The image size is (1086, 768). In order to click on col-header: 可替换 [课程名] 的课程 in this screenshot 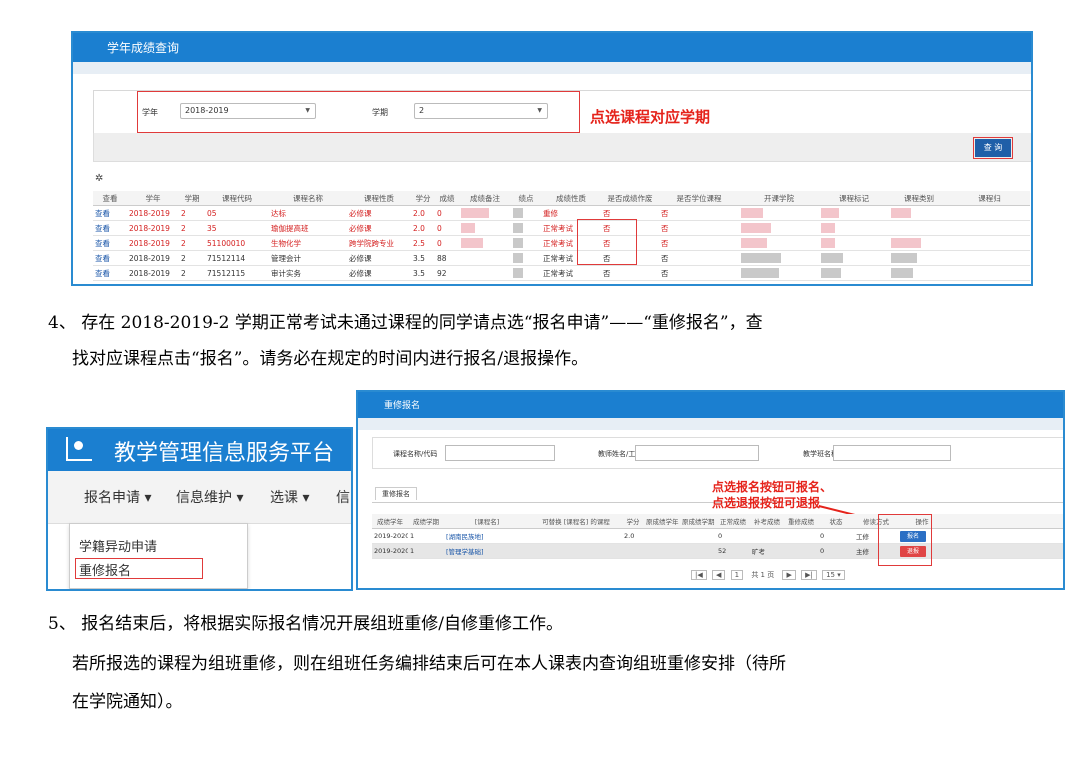, I will do `click(576, 521)`.